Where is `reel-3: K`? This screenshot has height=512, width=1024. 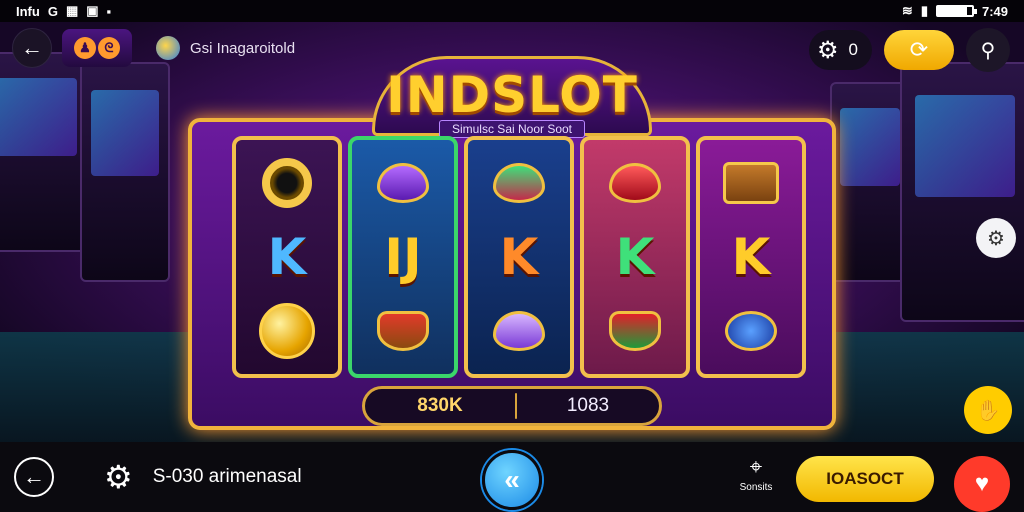
reel-3: K is located at coordinates (519, 257).